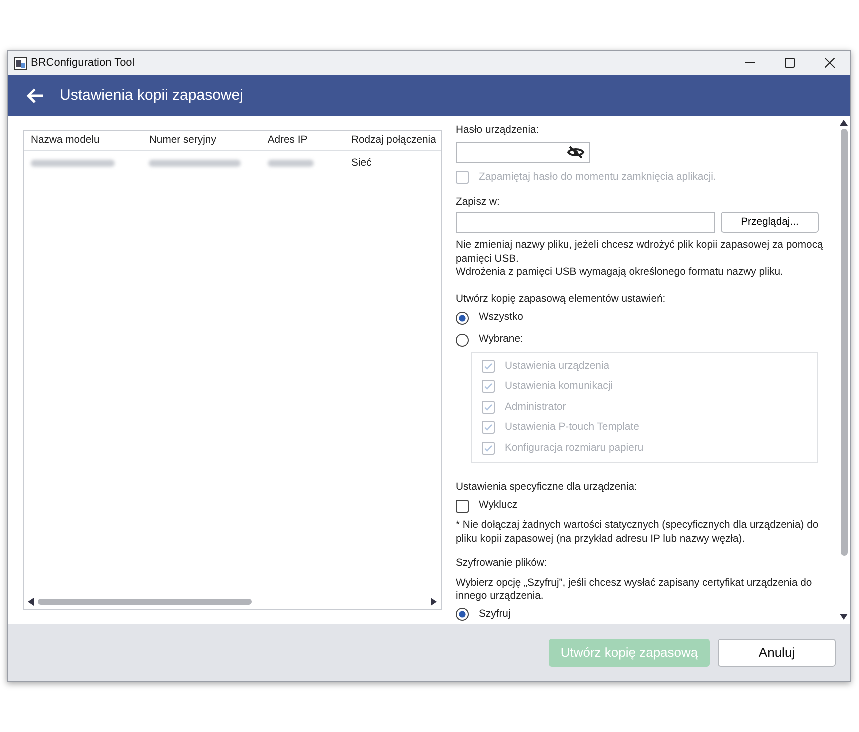  What do you see at coordinates (597, 177) in the screenshot?
I see `checkbox-label: Zapamiętaj hasło do momentu zamknięcia aplikacji.` at bounding box center [597, 177].